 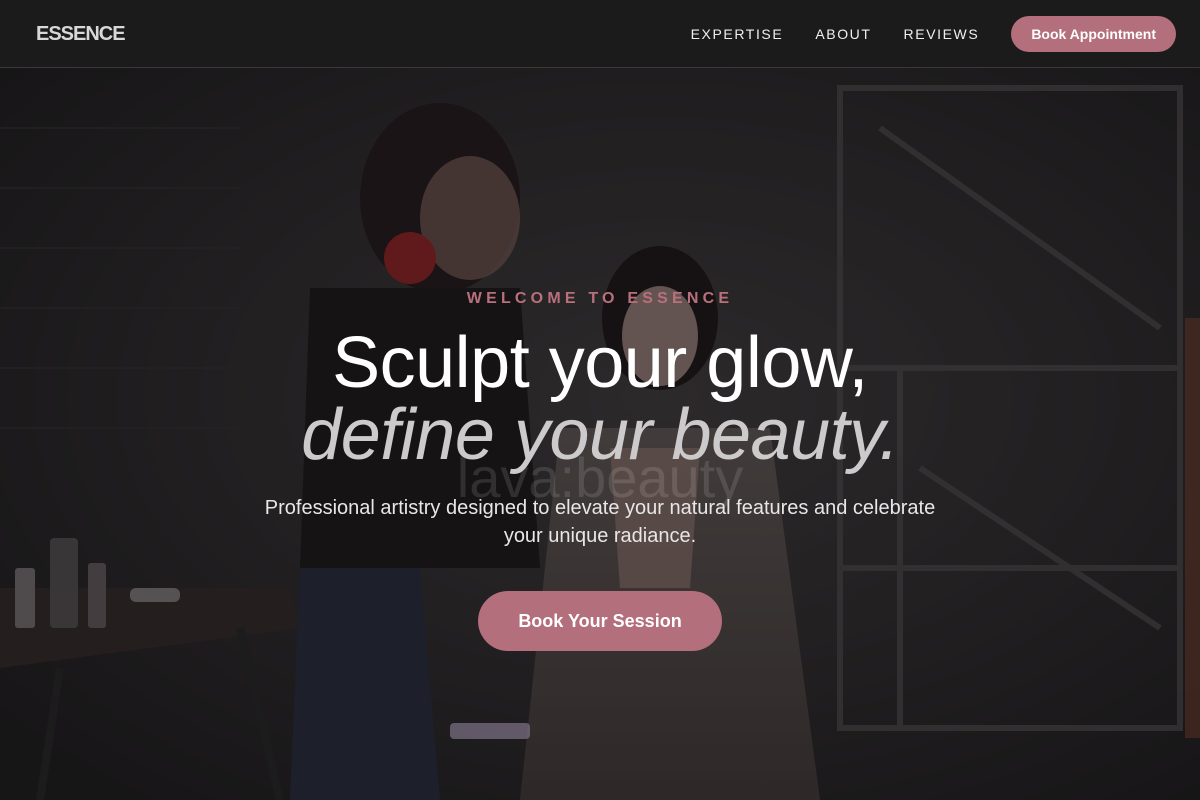 What do you see at coordinates (600, 621) in the screenshot?
I see `book-session-button: Book Your Session` at bounding box center [600, 621].